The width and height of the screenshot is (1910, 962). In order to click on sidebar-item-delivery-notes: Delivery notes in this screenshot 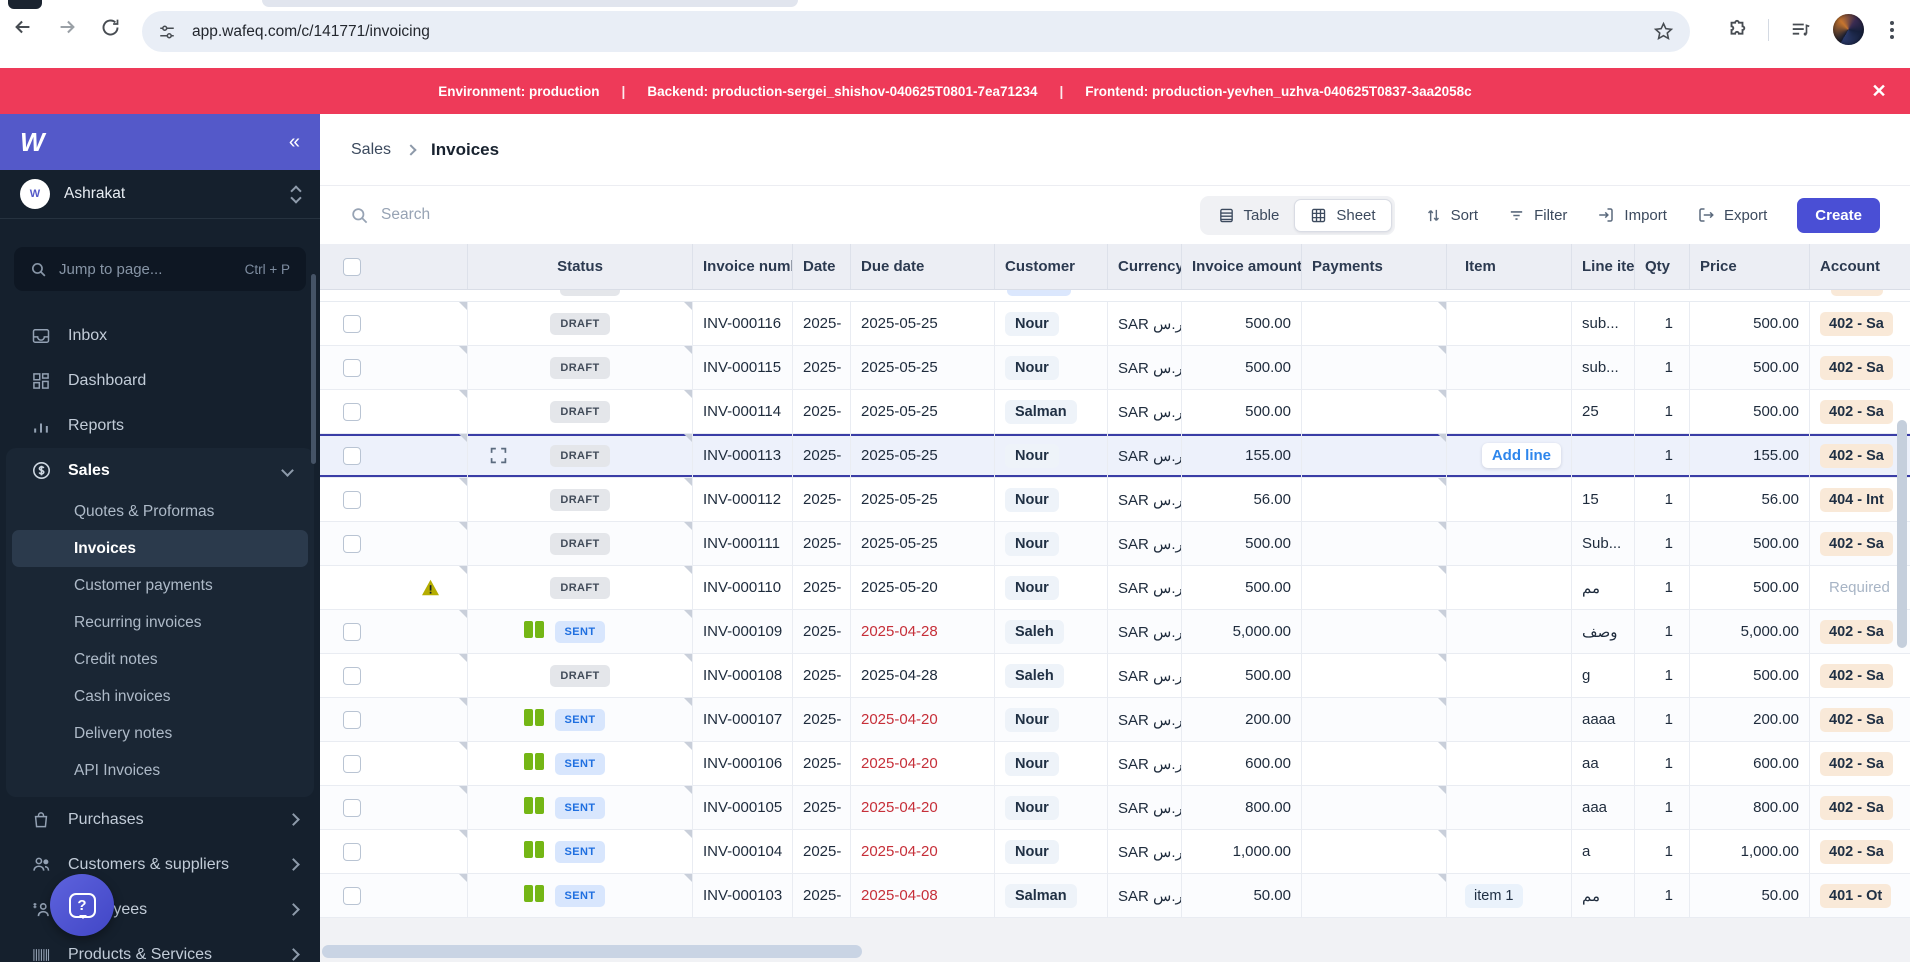, I will do `click(160, 733)`.